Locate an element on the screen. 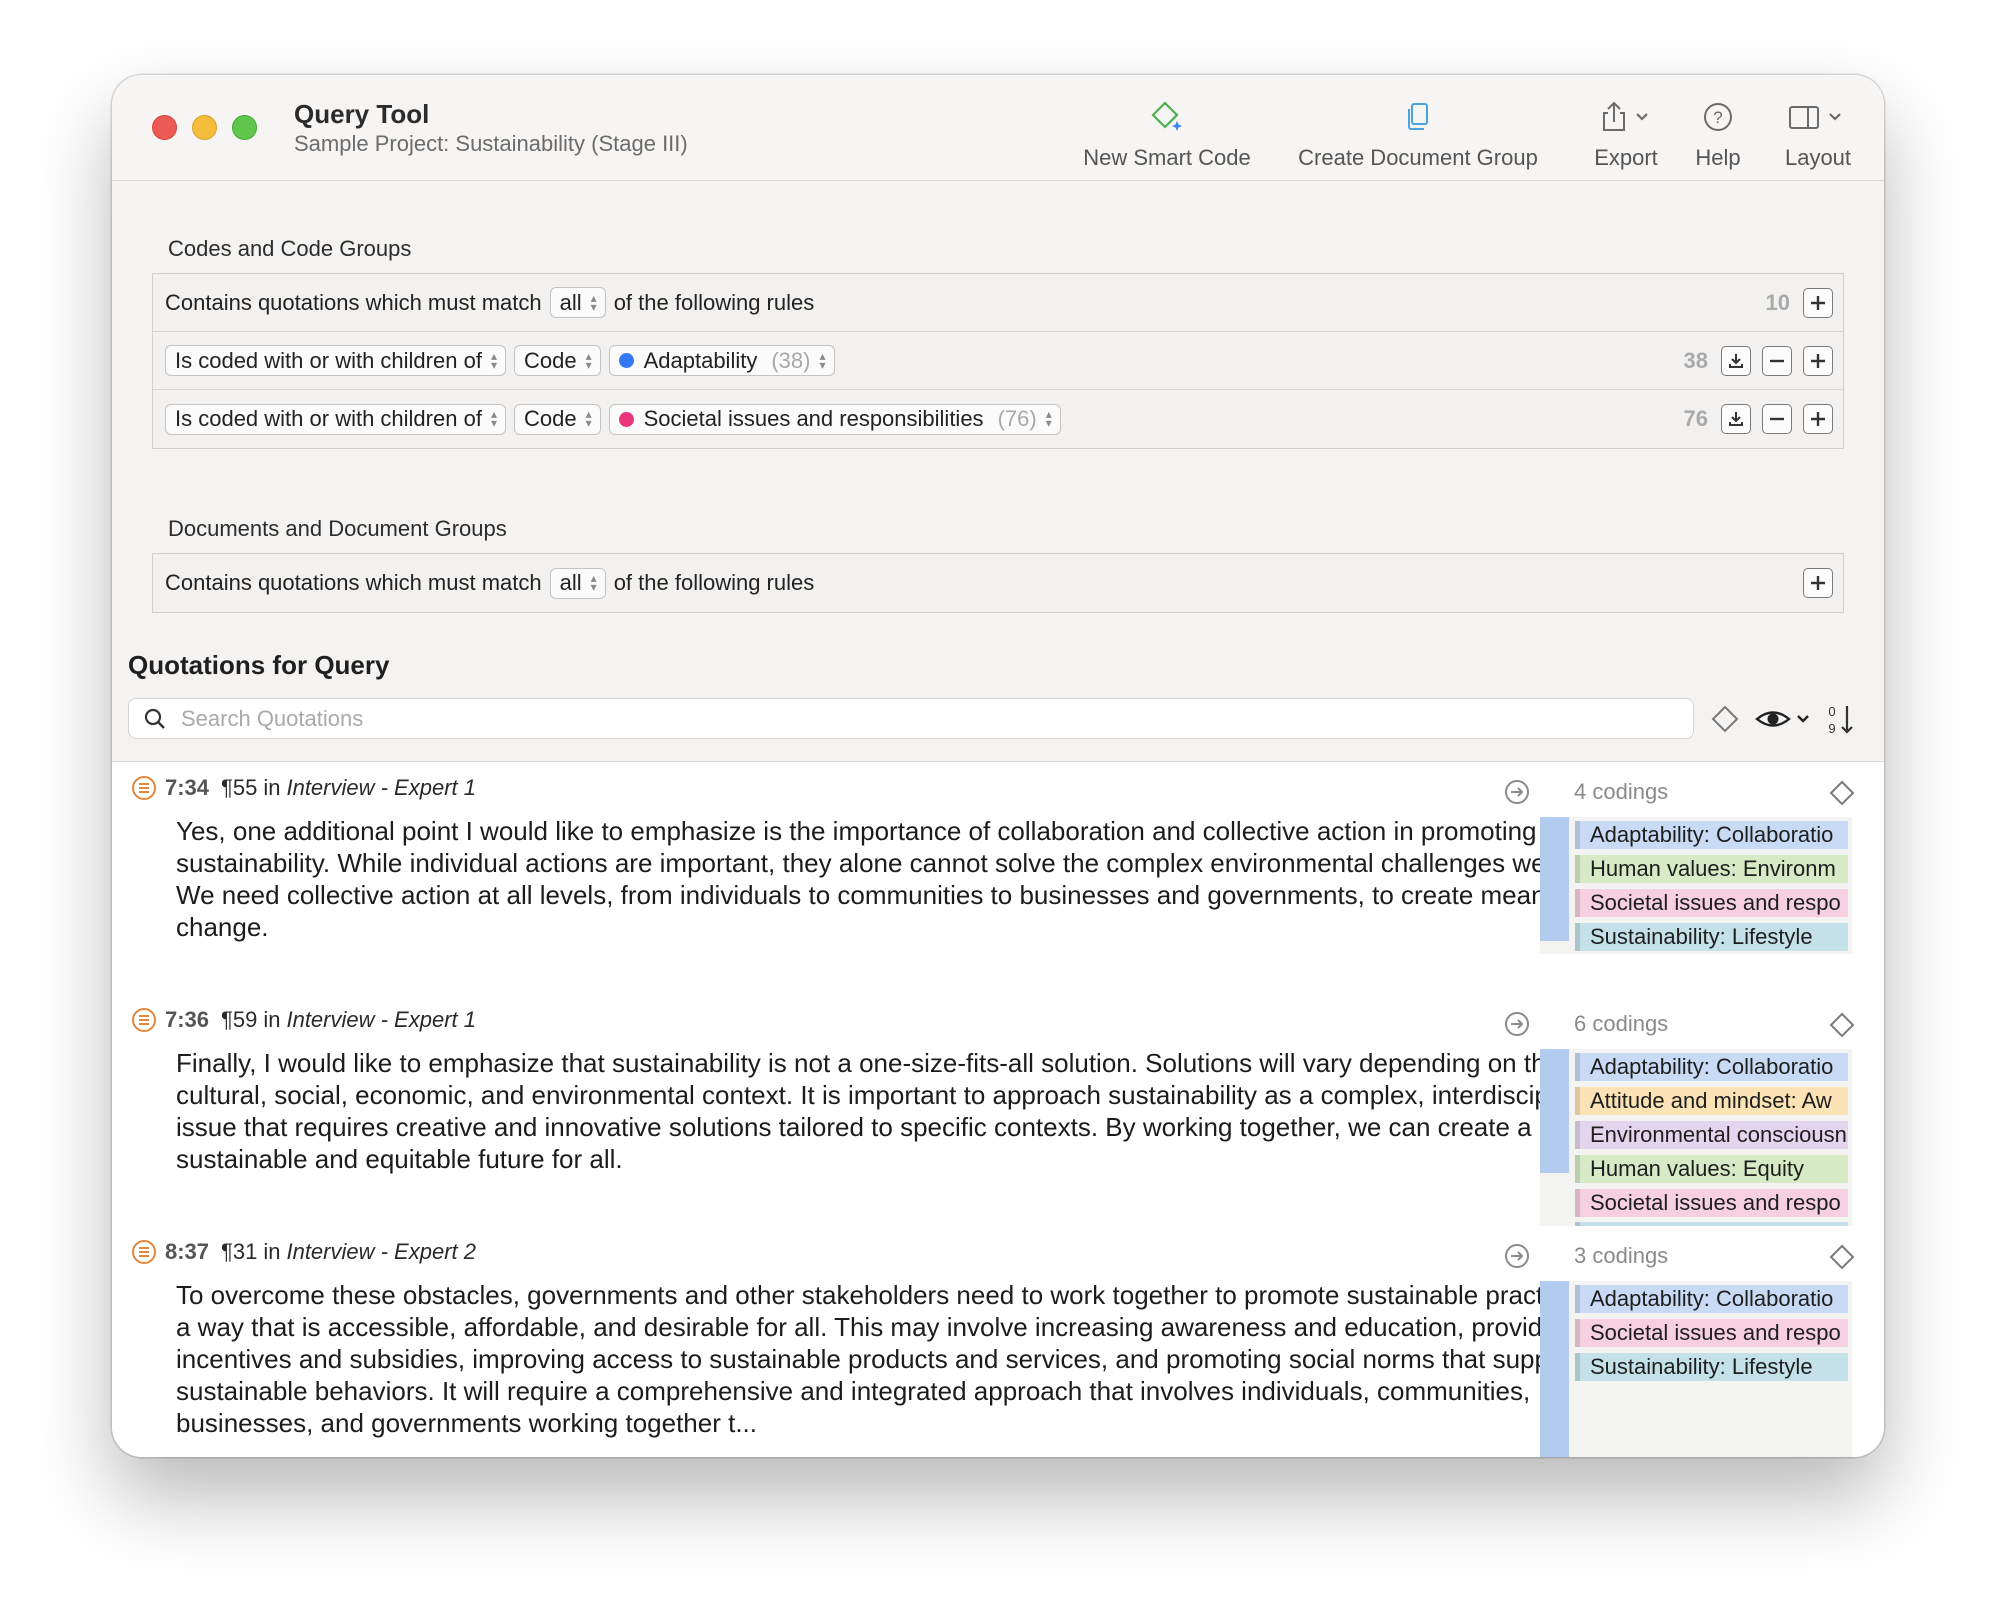 Image resolution: width=1994 pixels, height=1604 pixels. documents-section-title: Documents and Document Groups is located at coordinates (337, 528).